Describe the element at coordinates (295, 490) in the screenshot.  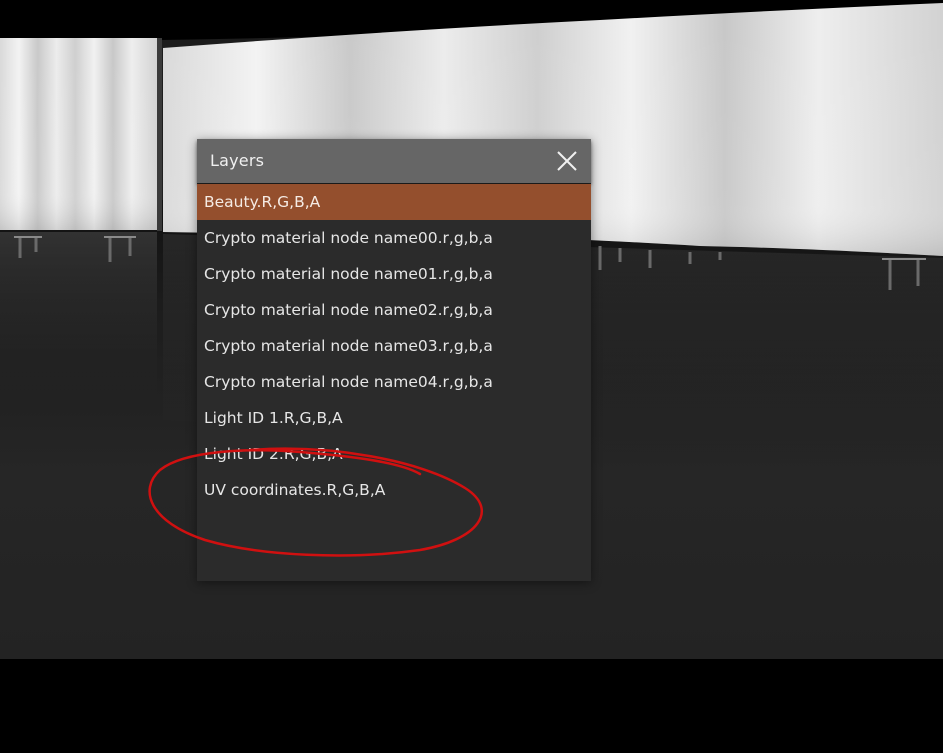
I see `layer-item-label: UV coordinates.R,G,B,A` at that location.